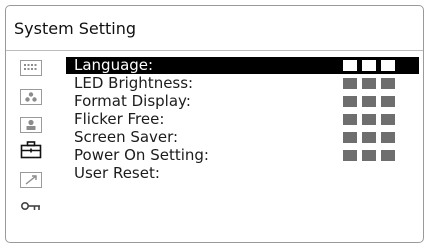  What do you see at coordinates (31, 126) in the screenshot?
I see `person-icon` at bounding box center [31, 126].